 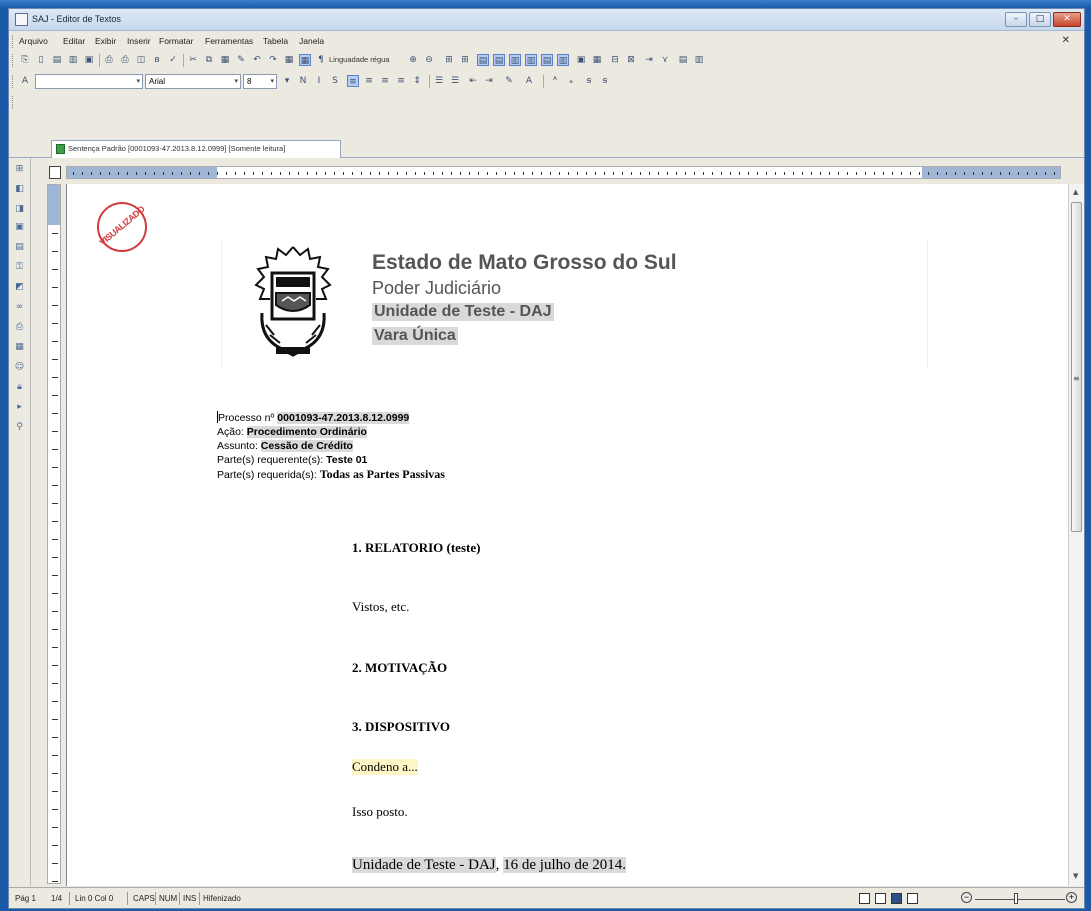 I want to click on filter-icon: ⋎, so click(x=665, y=60).